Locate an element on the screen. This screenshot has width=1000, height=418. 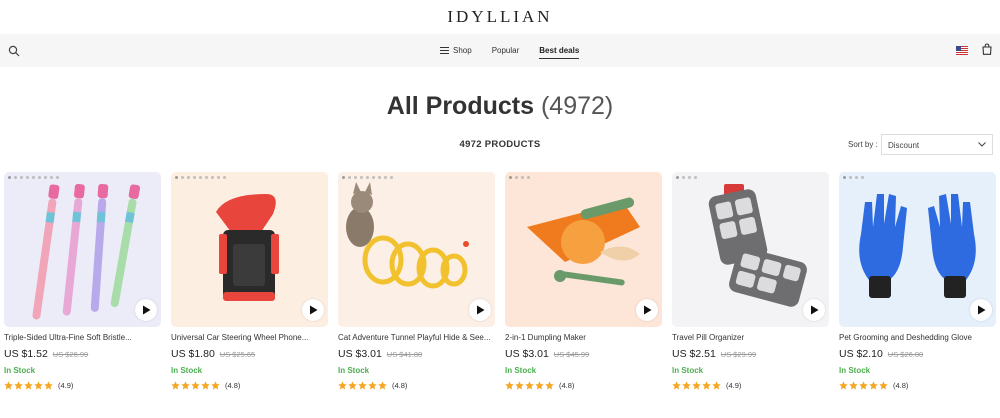
search-icon is located at coordinates (14, 51).